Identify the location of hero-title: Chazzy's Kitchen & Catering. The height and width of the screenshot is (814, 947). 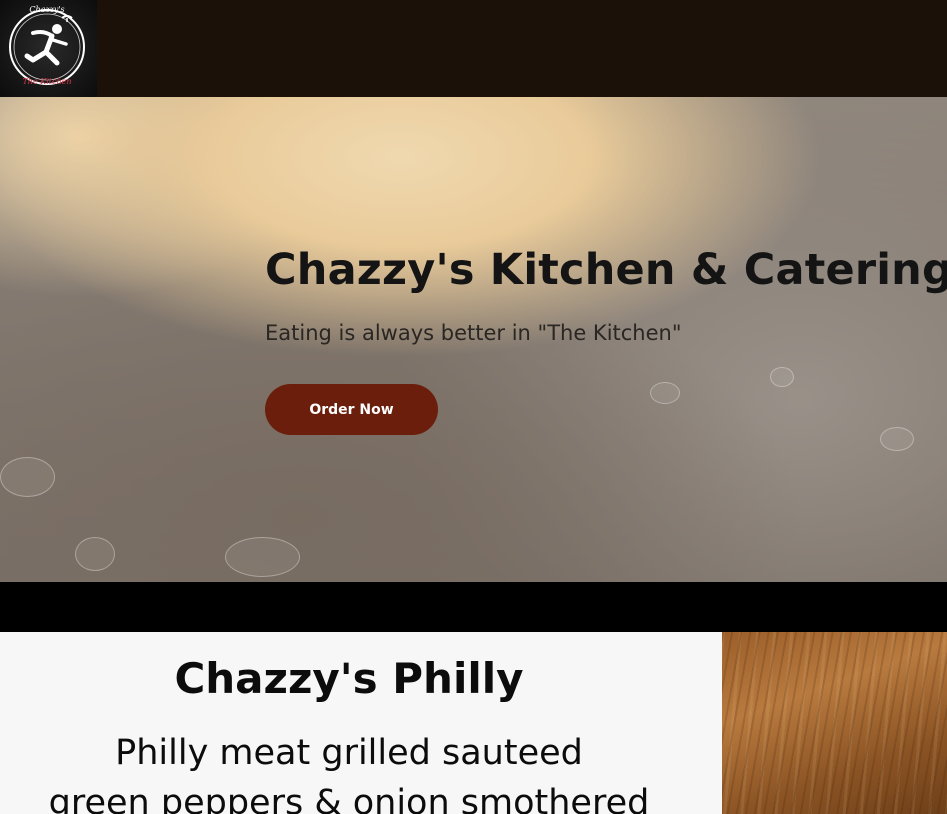
(606, 270).